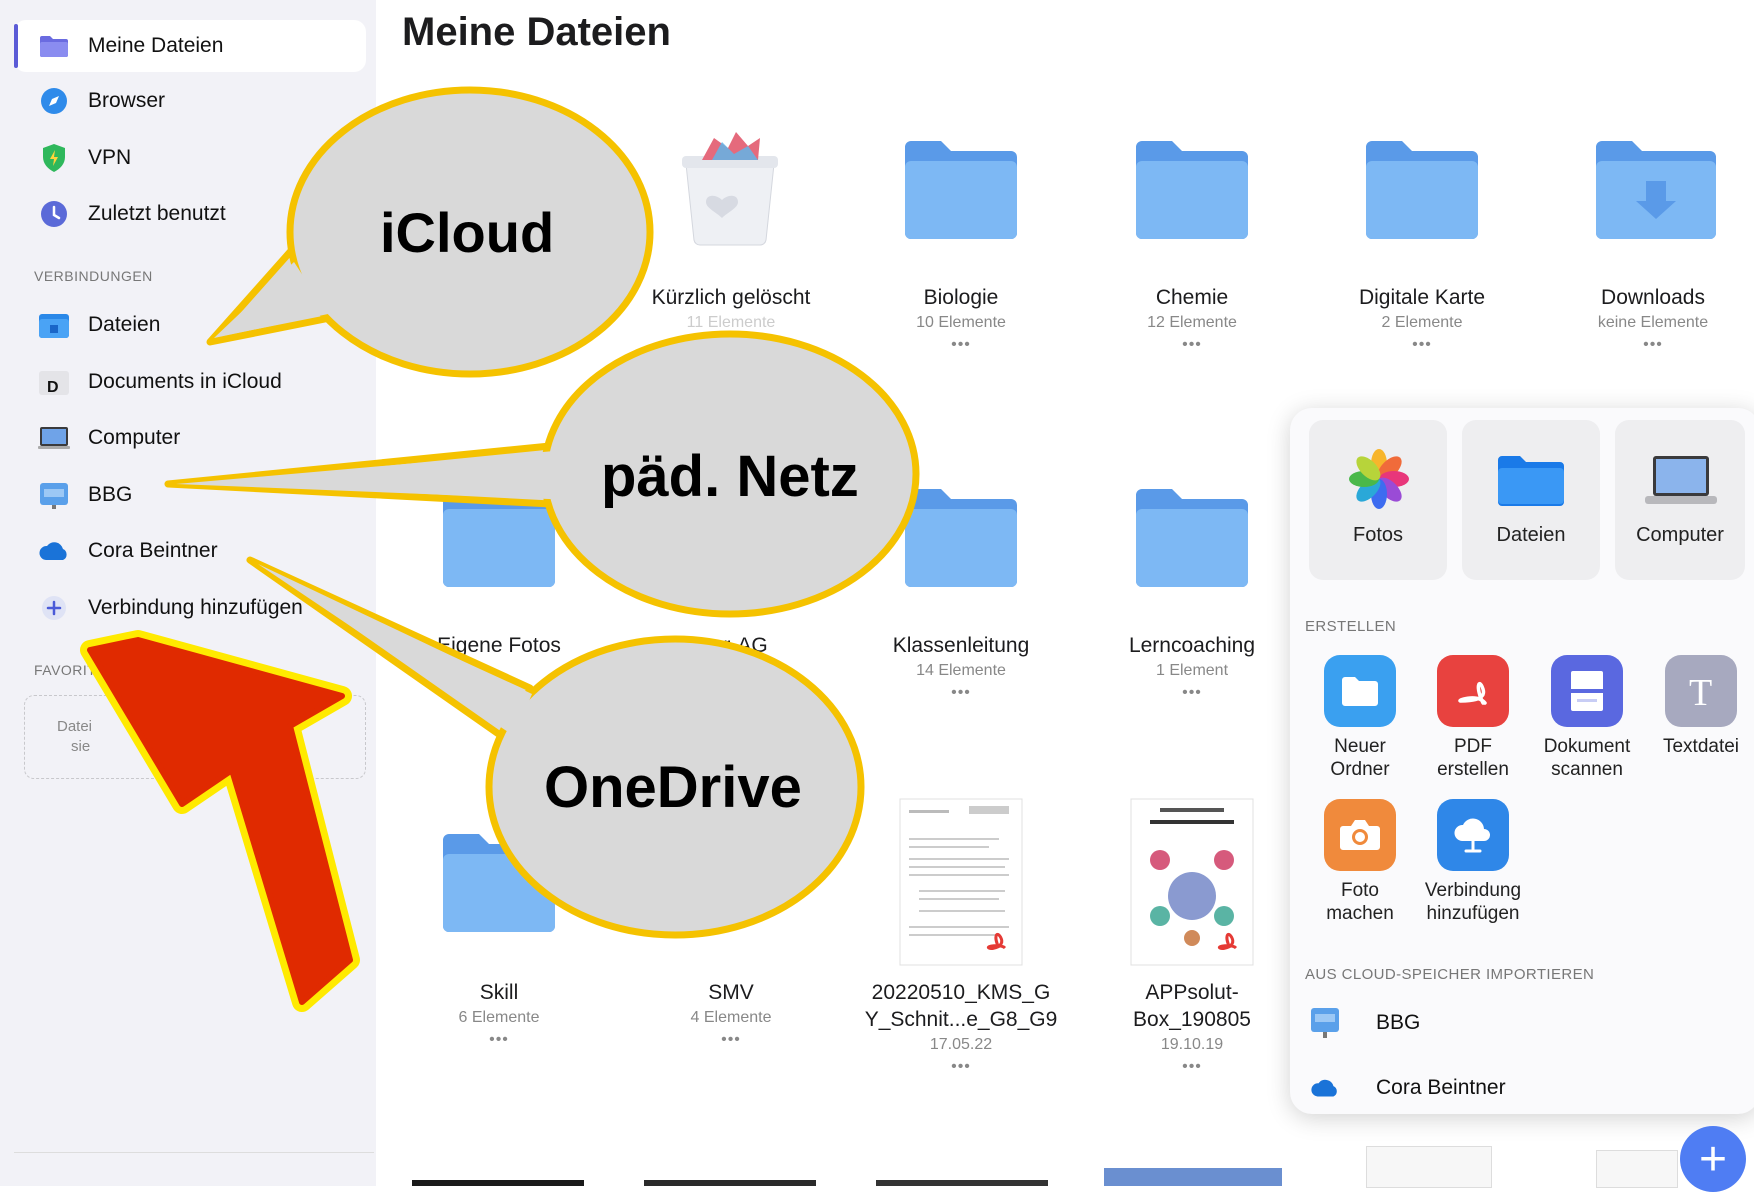 The width and height of the screenshot is (1754, 1192). Describe the element at coordinates (185, 381) in the screenshot. I see `sidebar-item-label: Documents in iCloud` at that location.